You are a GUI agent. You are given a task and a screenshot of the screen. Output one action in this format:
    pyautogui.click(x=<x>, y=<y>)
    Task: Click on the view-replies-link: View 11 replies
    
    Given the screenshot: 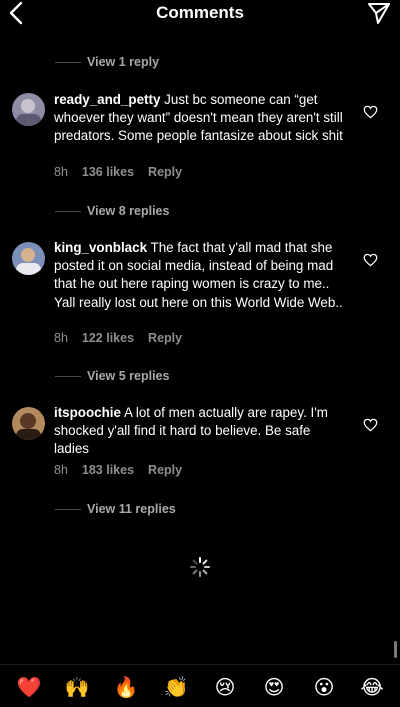 What is the action you would take?
    pyautogui.click(x=115, y=509)
    